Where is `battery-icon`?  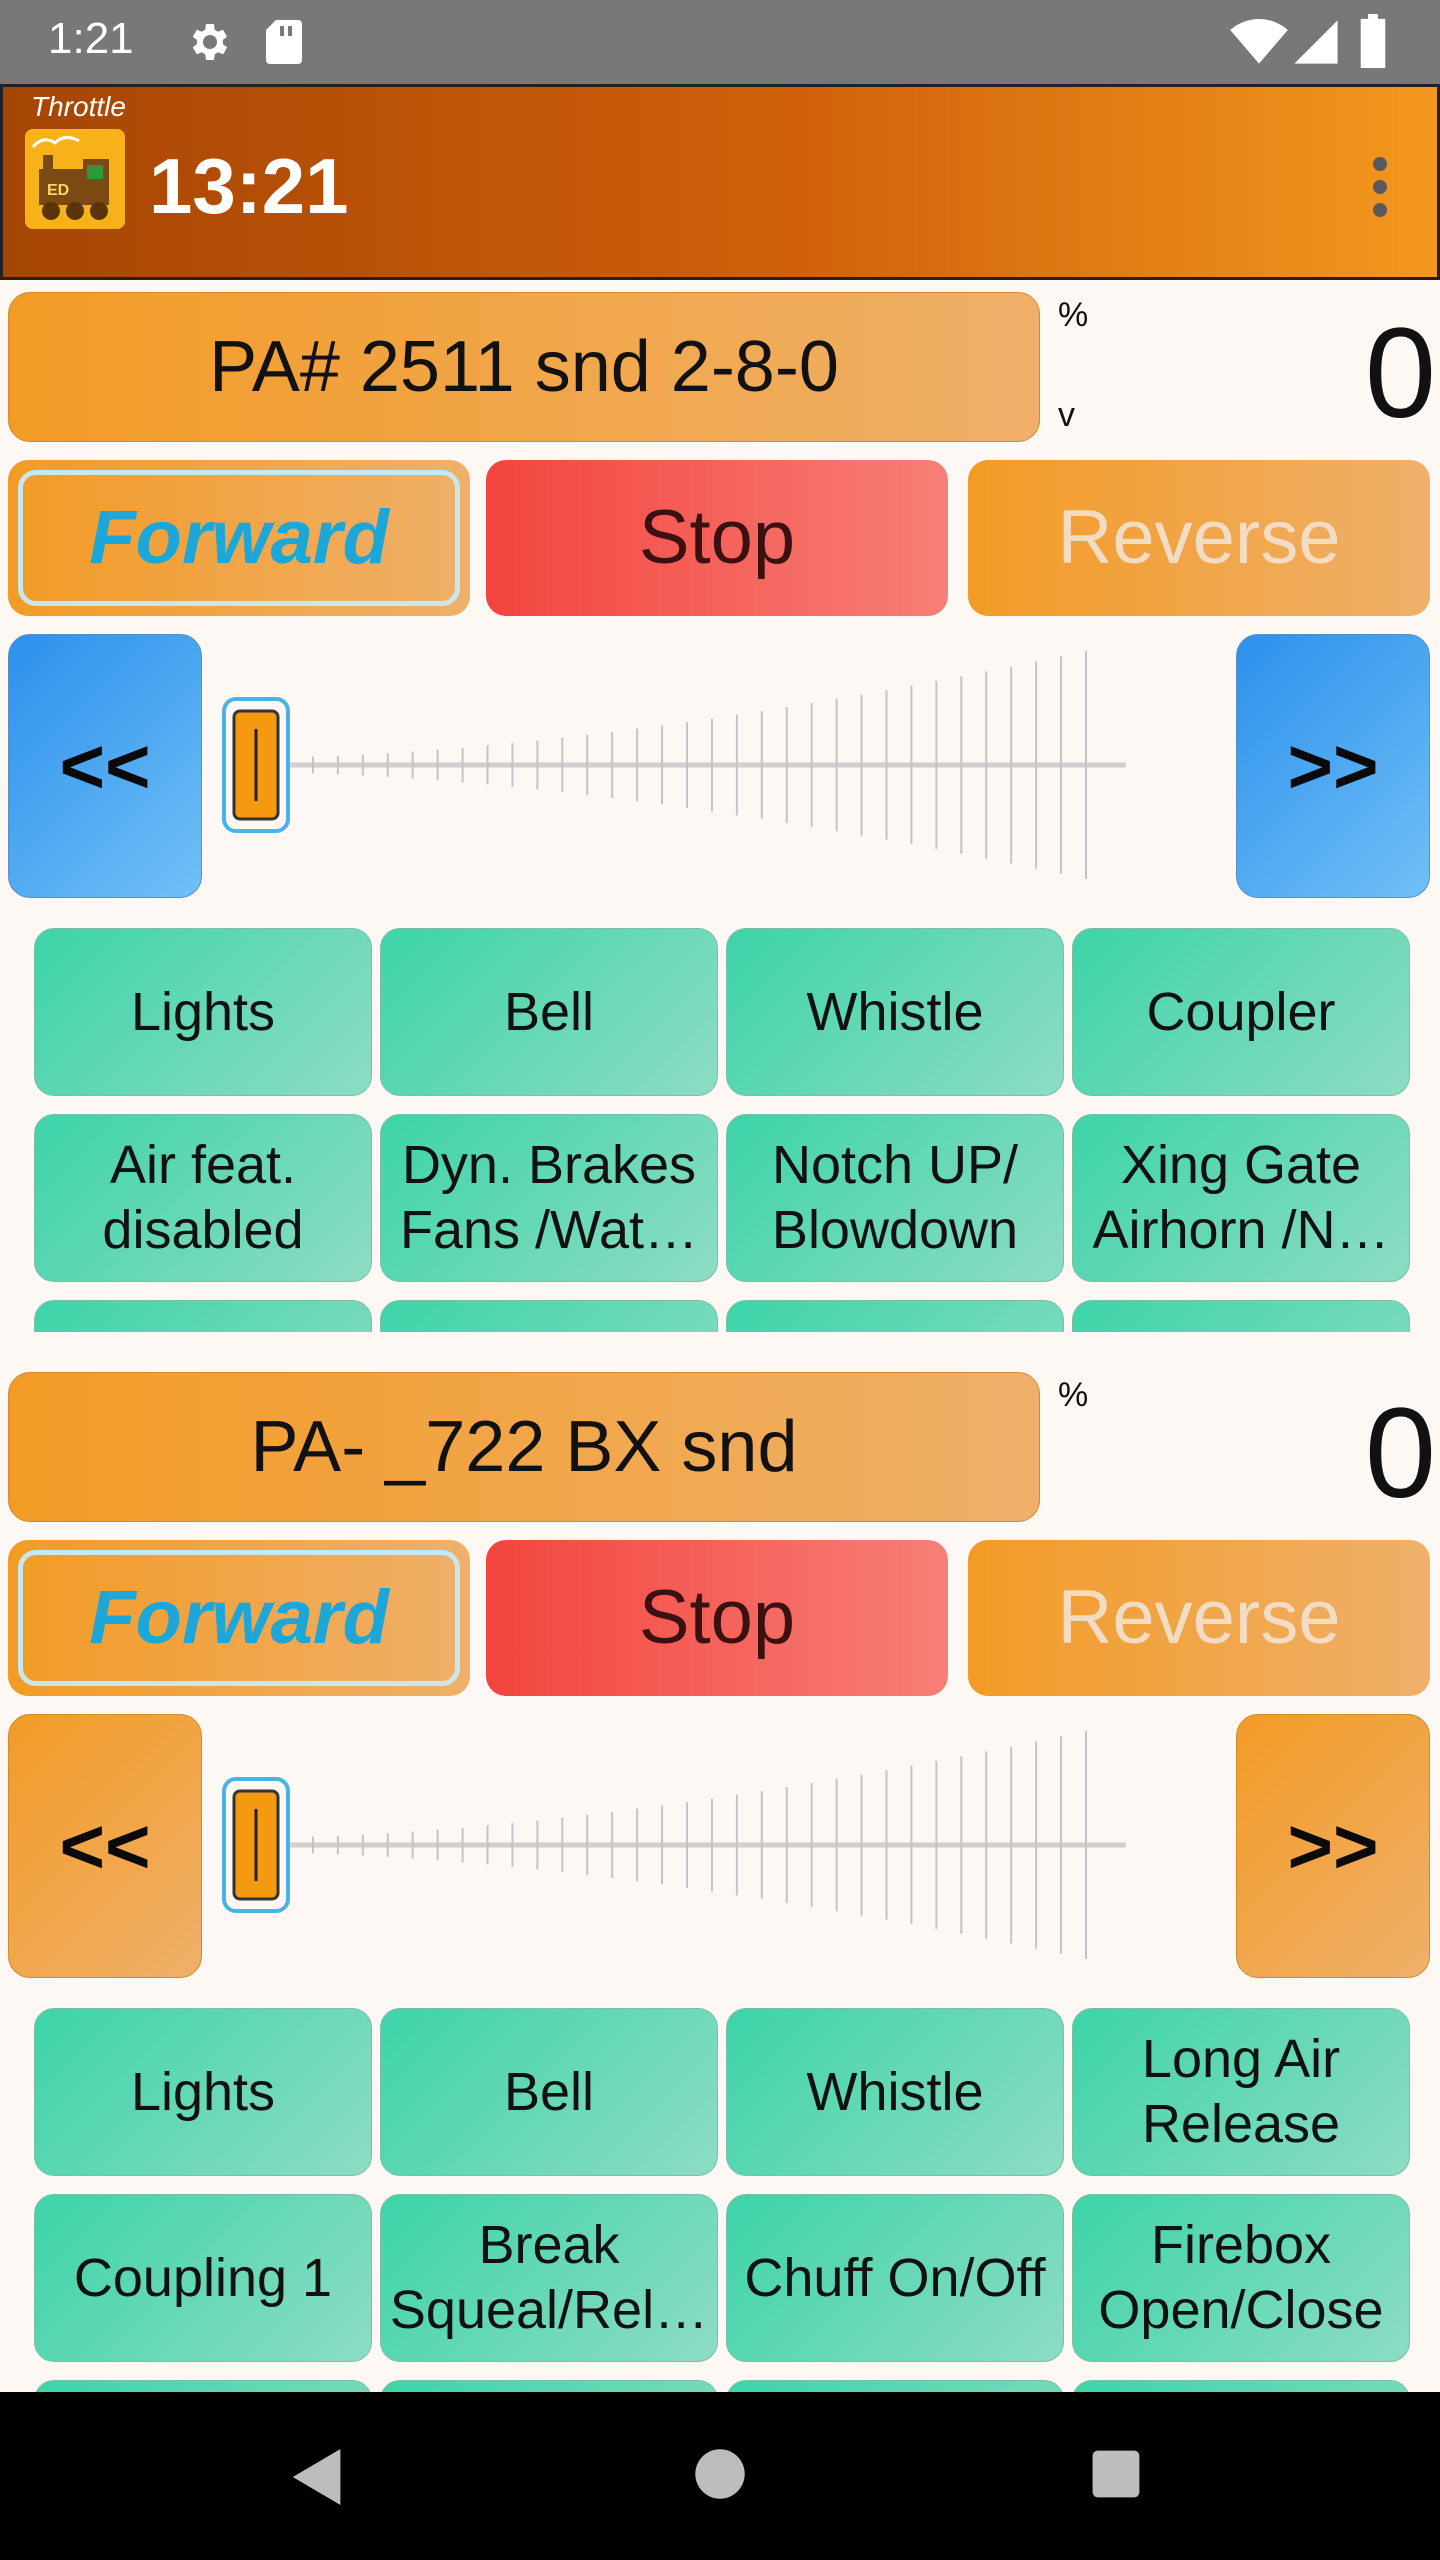 battery-icon is located at coordinates (1373, 43).